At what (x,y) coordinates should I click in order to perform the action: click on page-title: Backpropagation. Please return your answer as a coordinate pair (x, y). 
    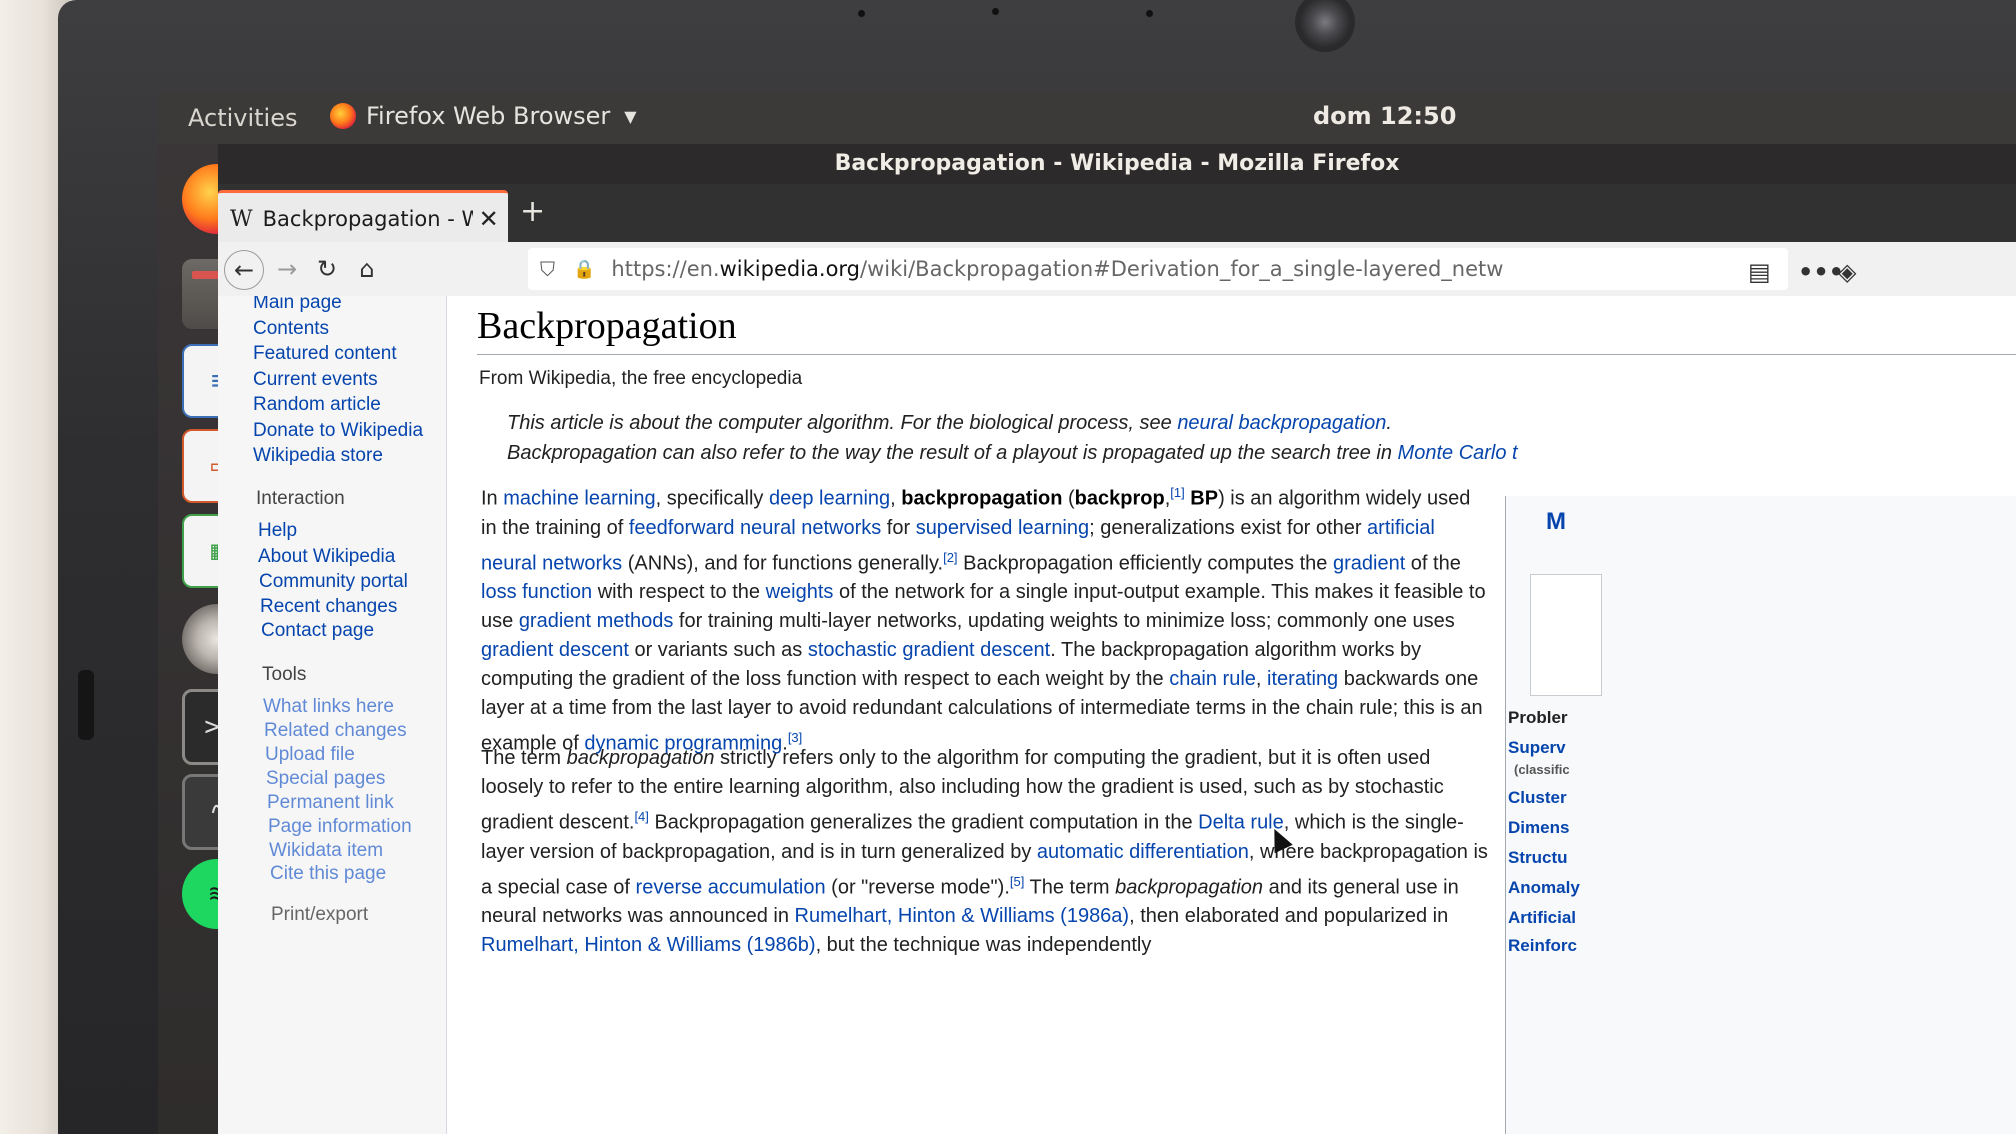
    Looking at the image, I should click on (607, 326).